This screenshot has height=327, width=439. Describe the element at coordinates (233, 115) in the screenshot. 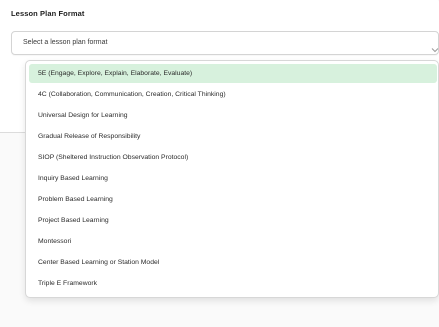

I see `option-universal-design: Universal Design for Learning` at that location.